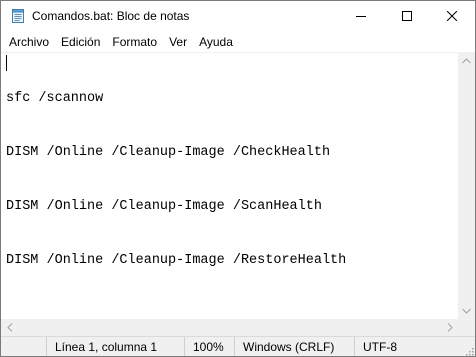 The width and height of the screenshot is (476, 357). Describe the element at coordinates (168, 152) in the screenshot. I see `text-line: DISM /Online /Cleanup-Image /CheckHealth` at that location.